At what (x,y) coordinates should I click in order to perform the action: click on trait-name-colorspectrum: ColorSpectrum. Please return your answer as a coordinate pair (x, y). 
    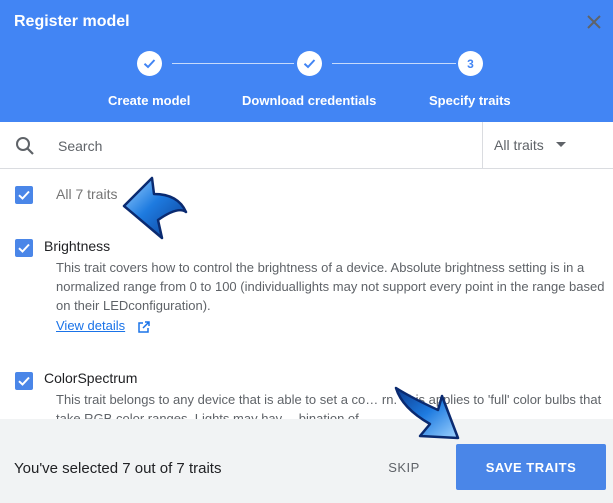
    Looking at the image, I should click on (91, 378).